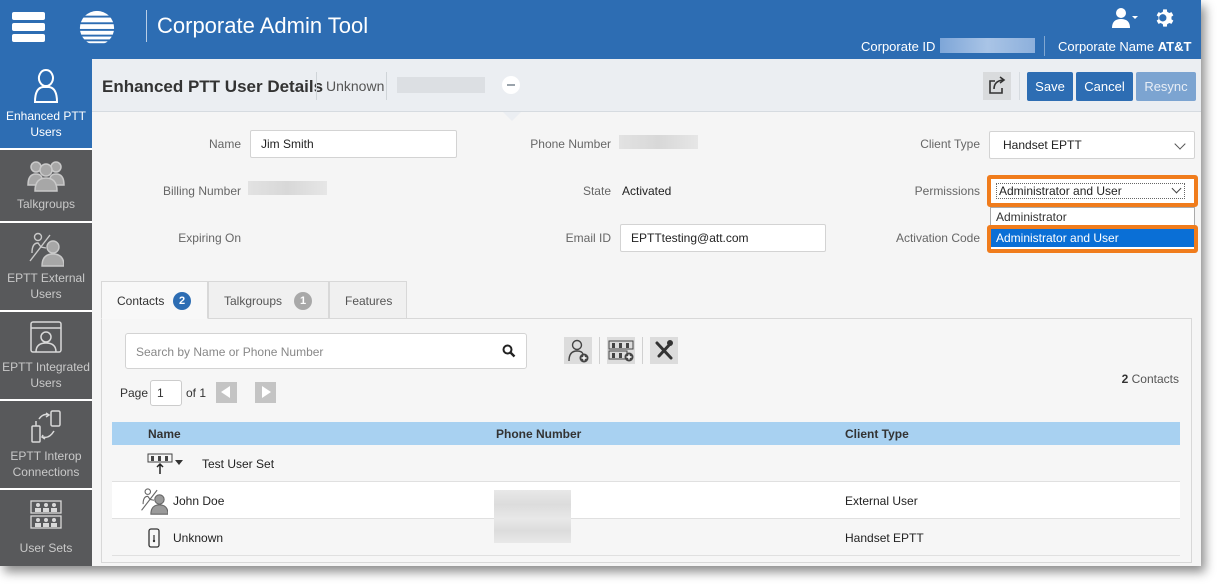 The image size is (1218, 586). Describe the element at coordinates (46, 444) in the screenshot. I see `sidebar-item-eptt-interop-connections: EPTT Interop Connections` at that location.